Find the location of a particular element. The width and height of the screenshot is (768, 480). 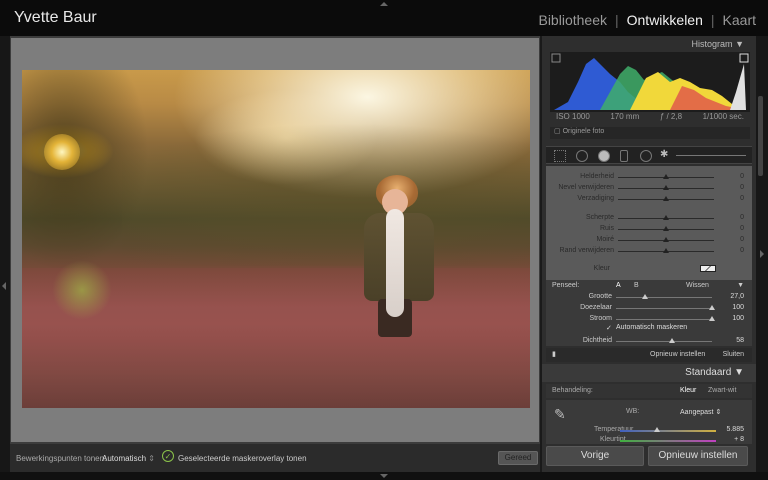

right-panel-edge is located at coordinates (762, 254).